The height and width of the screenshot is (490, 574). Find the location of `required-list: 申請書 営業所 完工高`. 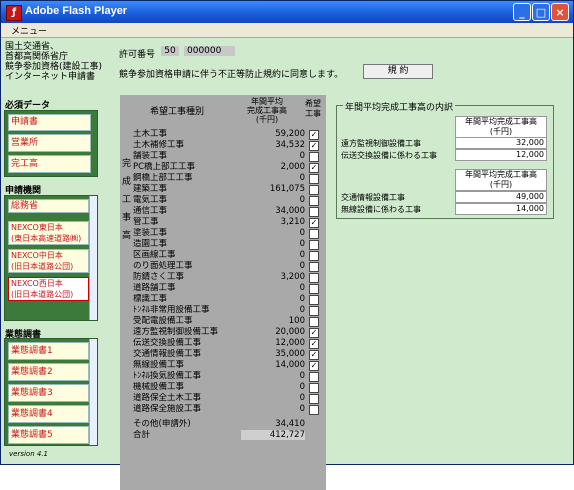

required-list: 申請書 営業所 完工高 is located at coordinates (51, 143).